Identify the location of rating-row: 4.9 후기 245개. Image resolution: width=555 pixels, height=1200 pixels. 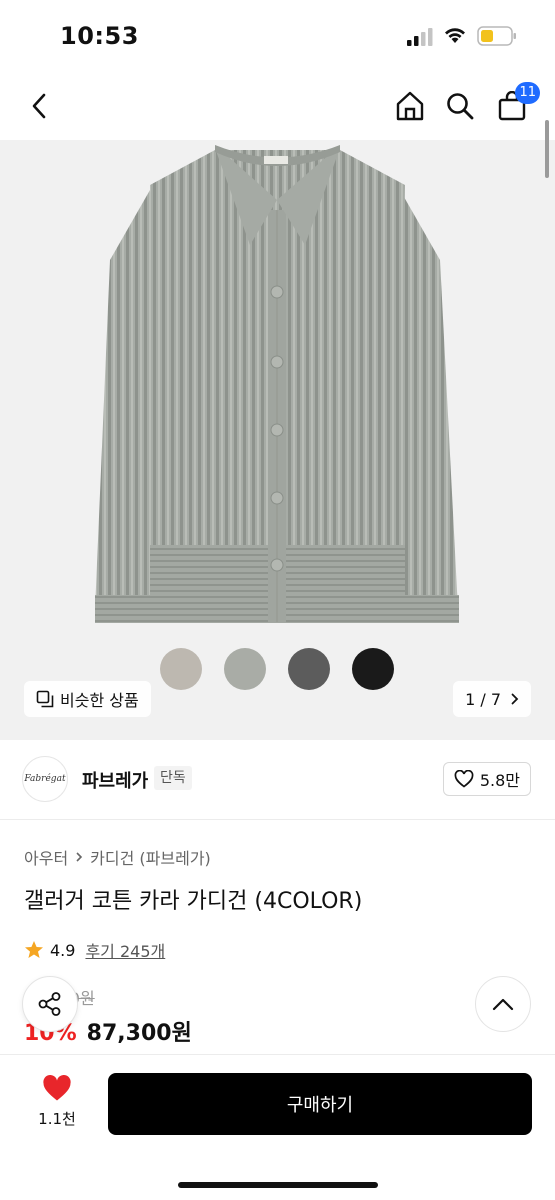
(94, 950).